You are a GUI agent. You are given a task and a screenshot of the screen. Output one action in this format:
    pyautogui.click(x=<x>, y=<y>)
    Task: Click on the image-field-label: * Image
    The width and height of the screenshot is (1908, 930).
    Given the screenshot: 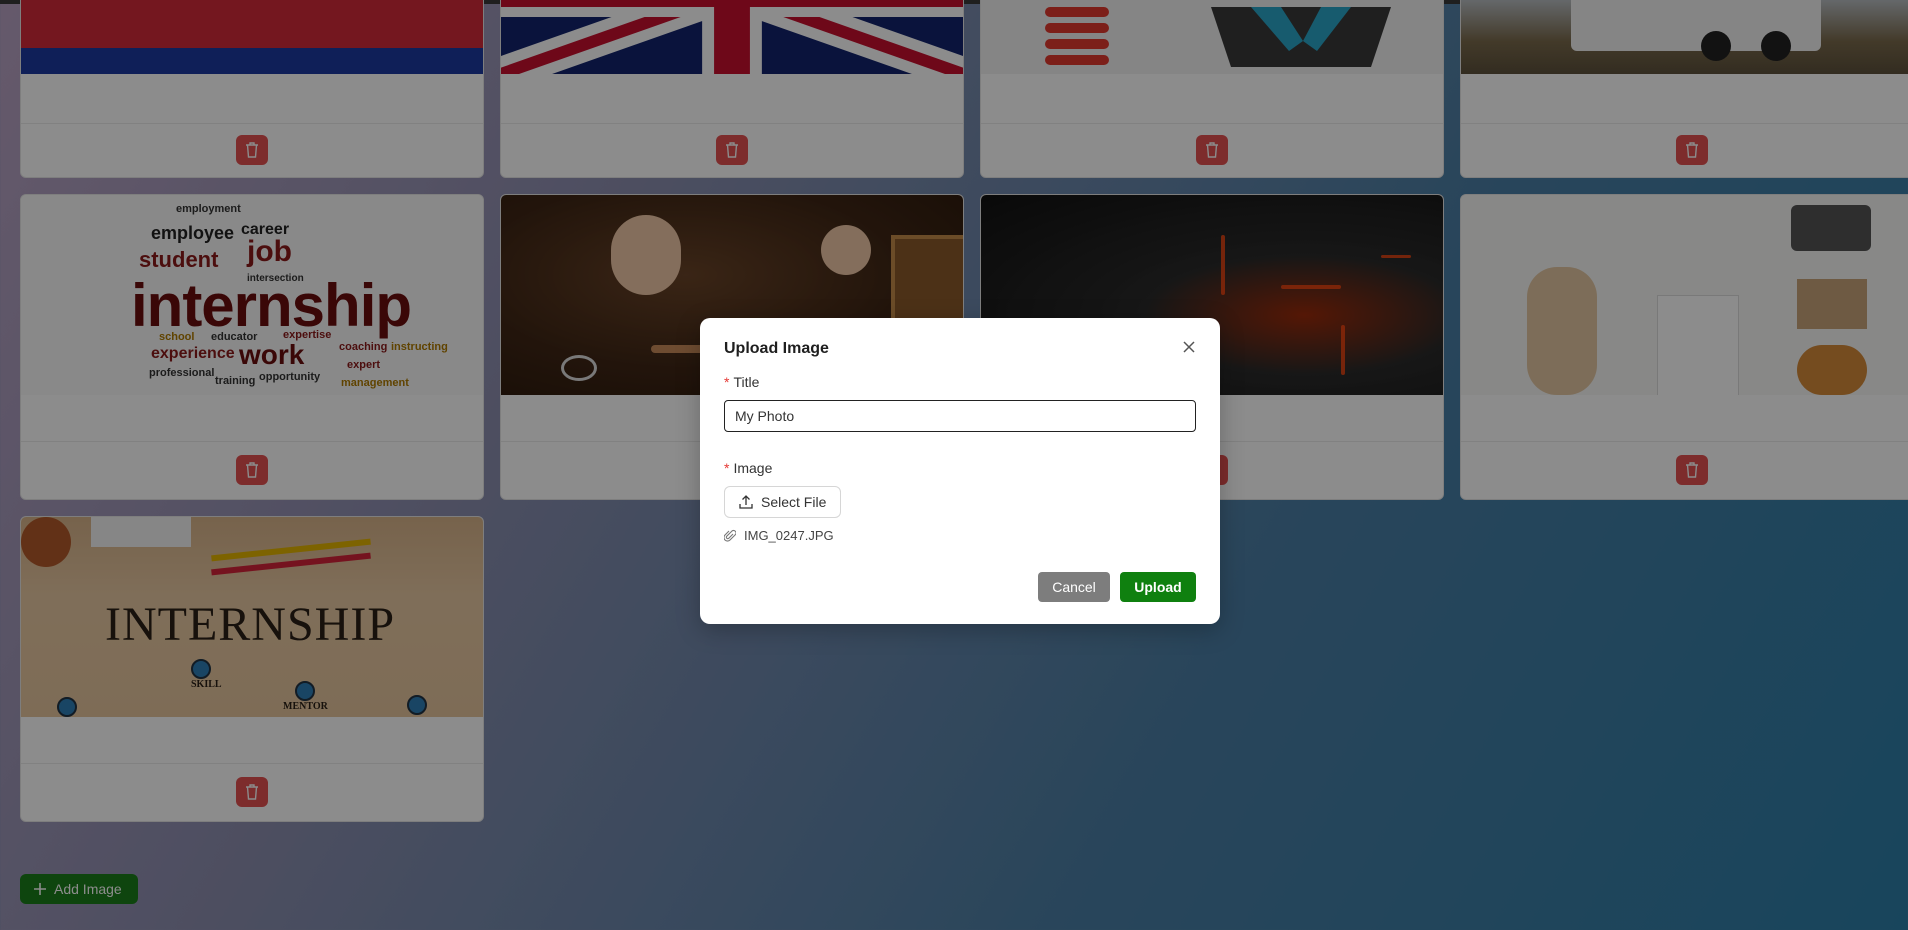 What is the action you would take?
    pyautogui.click(x=748, y=468)
    